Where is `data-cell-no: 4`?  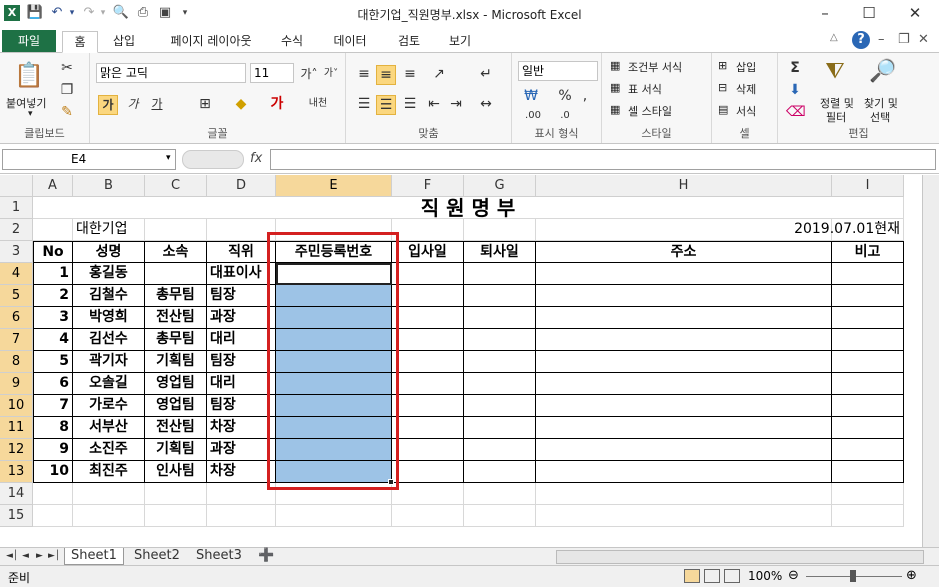 data-cell-no: 4 is located at coordinates (53, 340).